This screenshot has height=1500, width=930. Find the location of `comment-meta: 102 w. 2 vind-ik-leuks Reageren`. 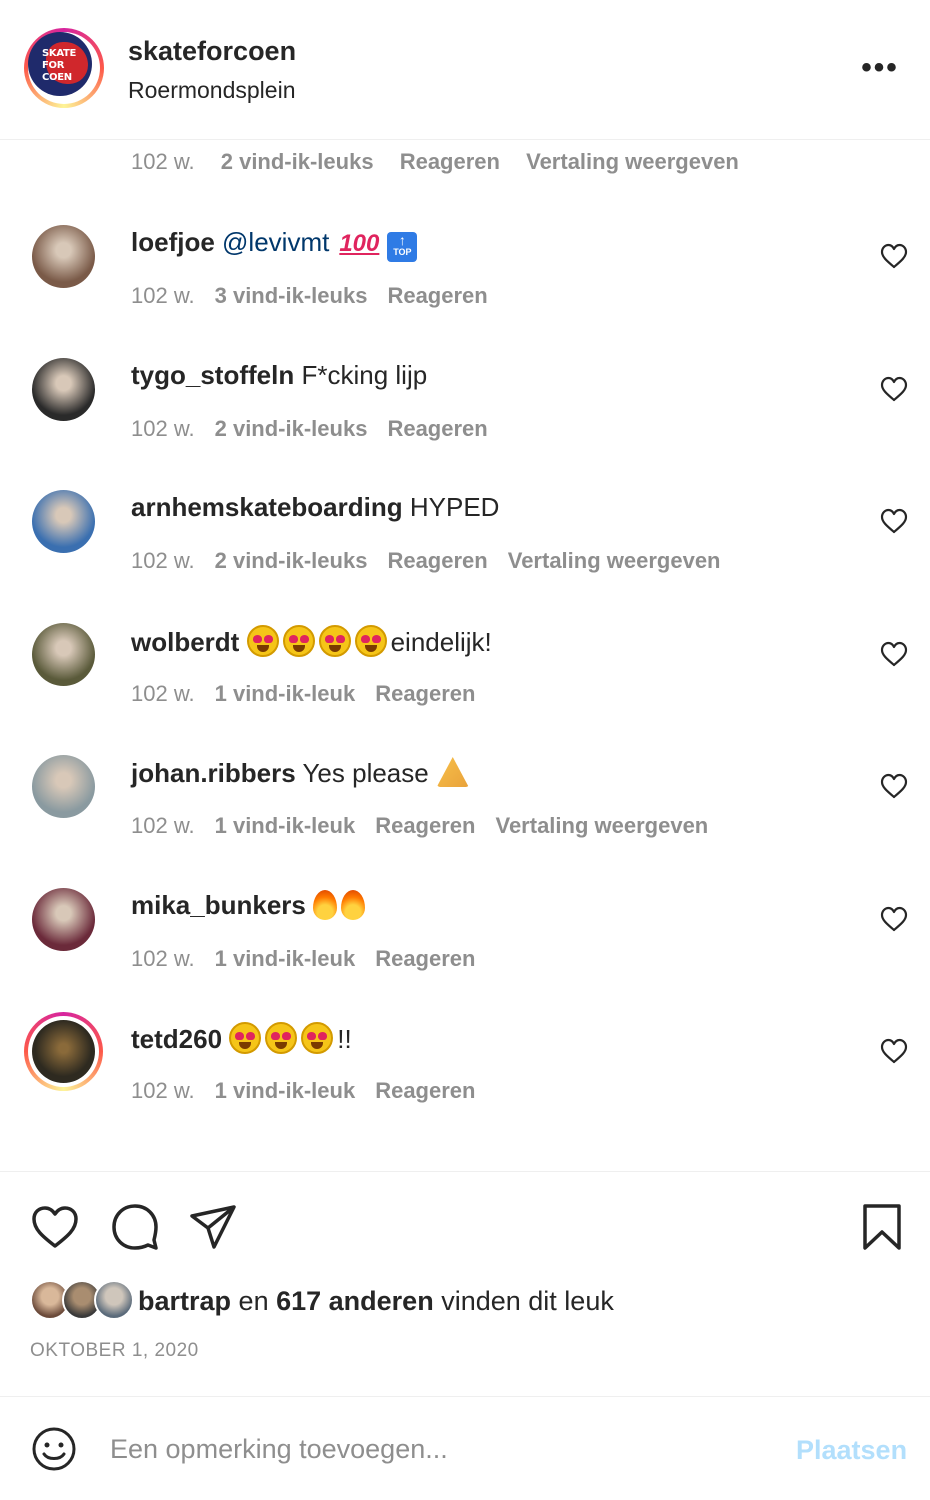

comment-meta: 102 w. 2 vind-ik-leuks Reageren is located at coordinates (319, 429).